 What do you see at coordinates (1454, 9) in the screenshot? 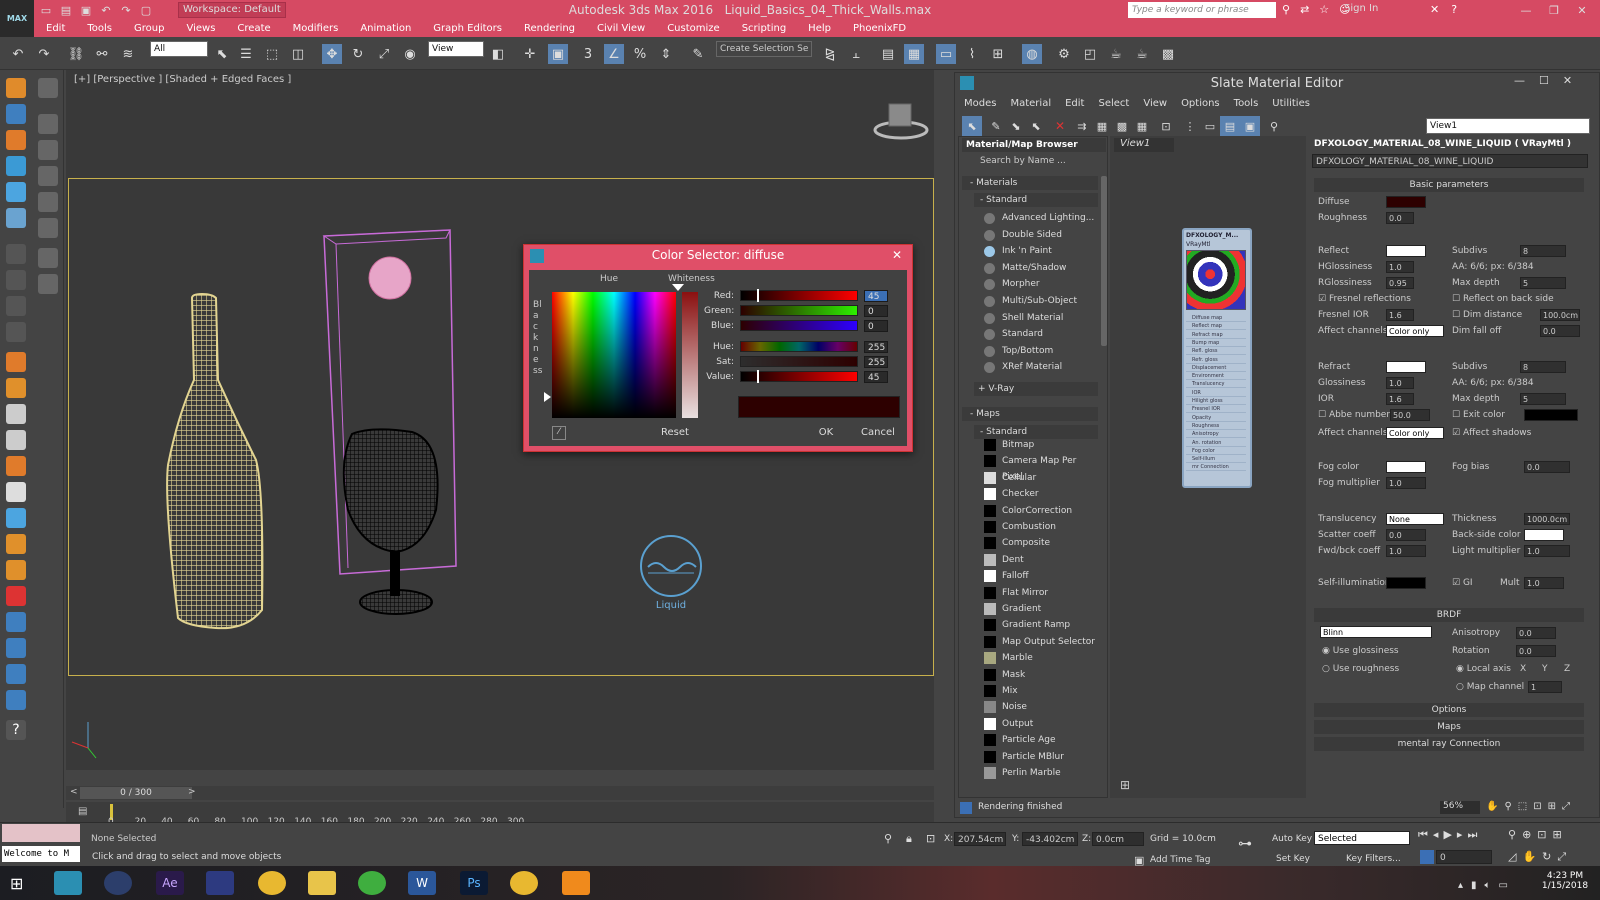
I see `help-icon: ?` at bounding box center [1454, 9].